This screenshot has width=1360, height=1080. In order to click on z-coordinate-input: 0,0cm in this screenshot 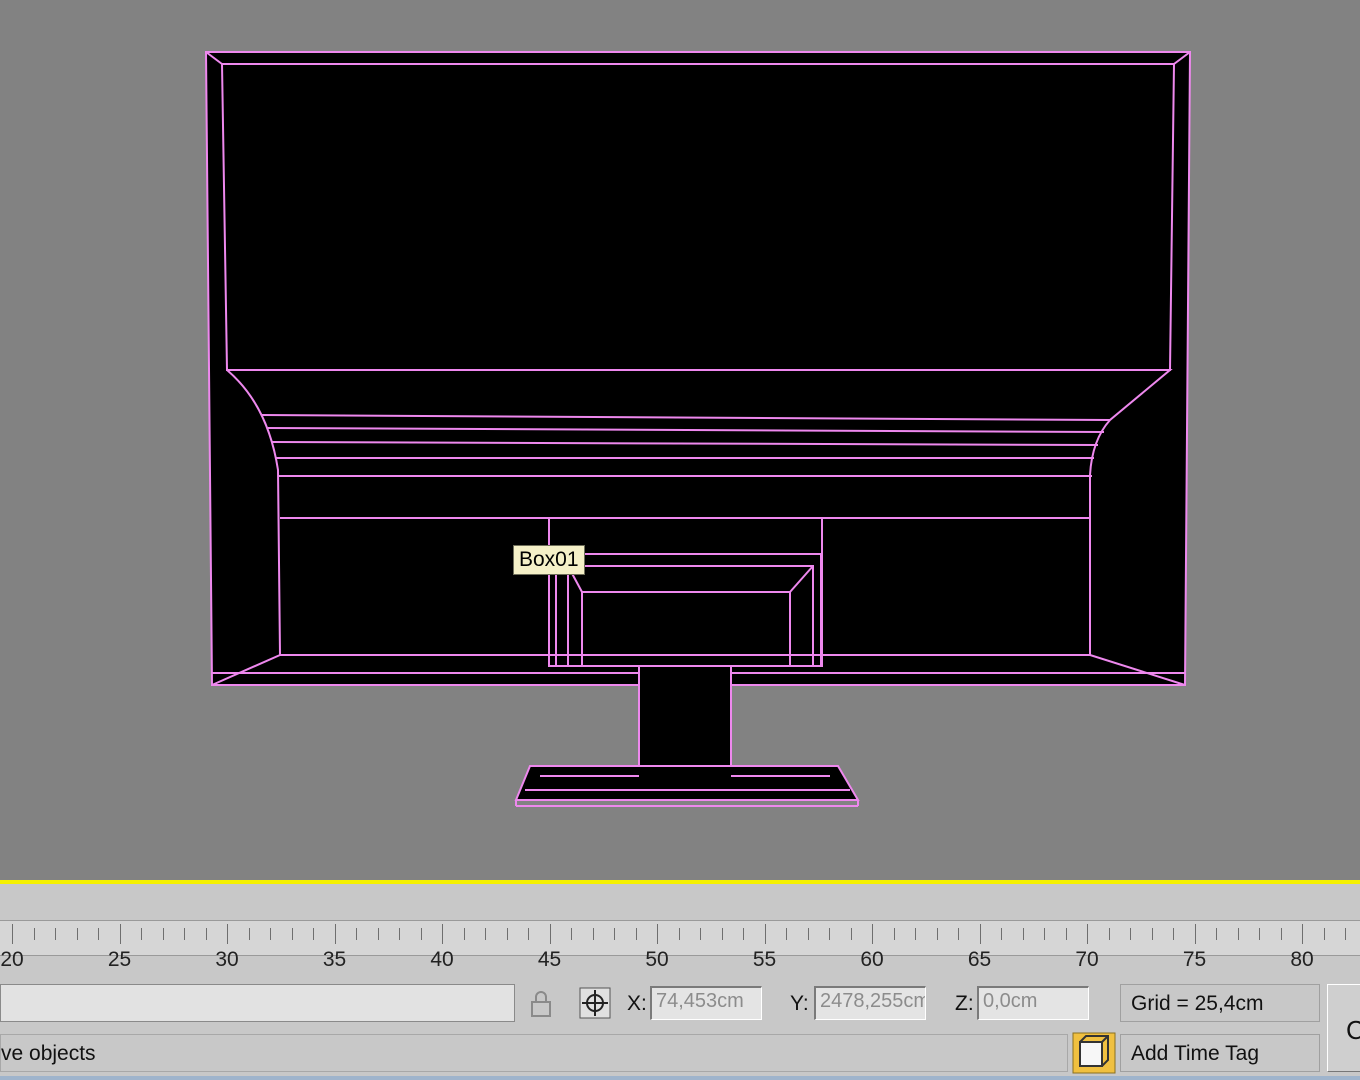, I will do `click(1033, 1003)`.